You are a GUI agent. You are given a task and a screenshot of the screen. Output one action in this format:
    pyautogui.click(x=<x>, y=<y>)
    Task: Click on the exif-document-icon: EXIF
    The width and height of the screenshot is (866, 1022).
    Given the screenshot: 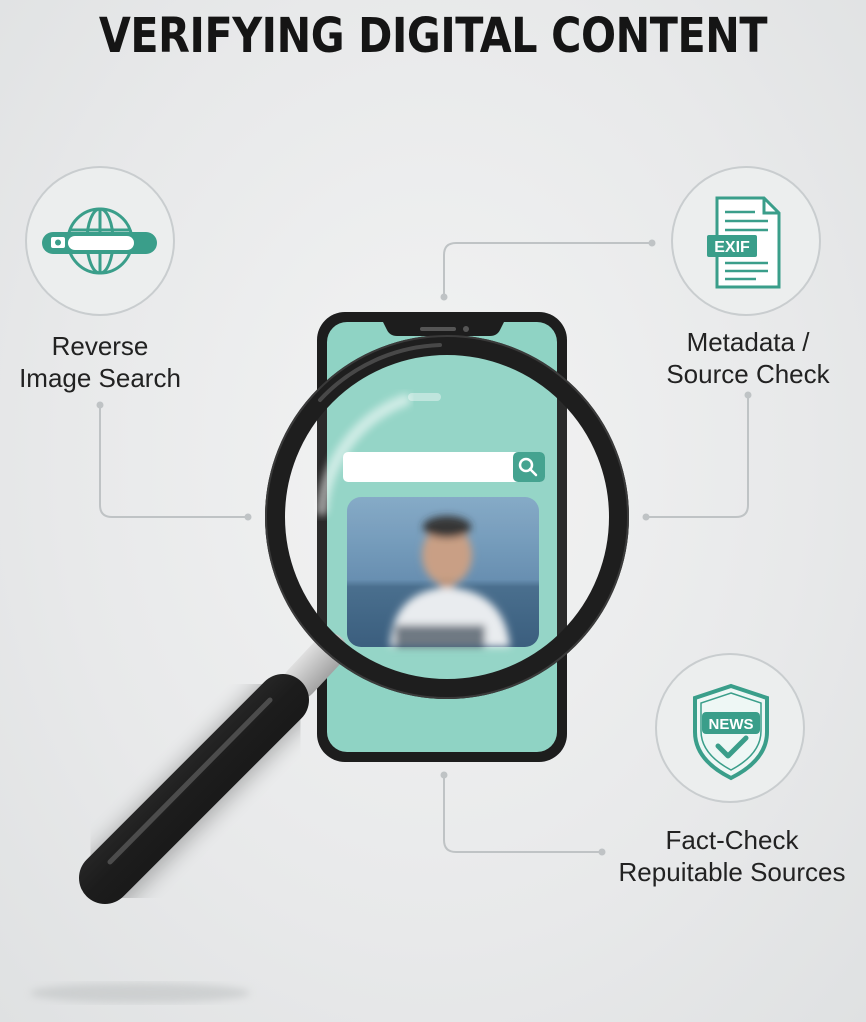 What is the action you would take?
    pyautogui.click(x=746, y=241)
    